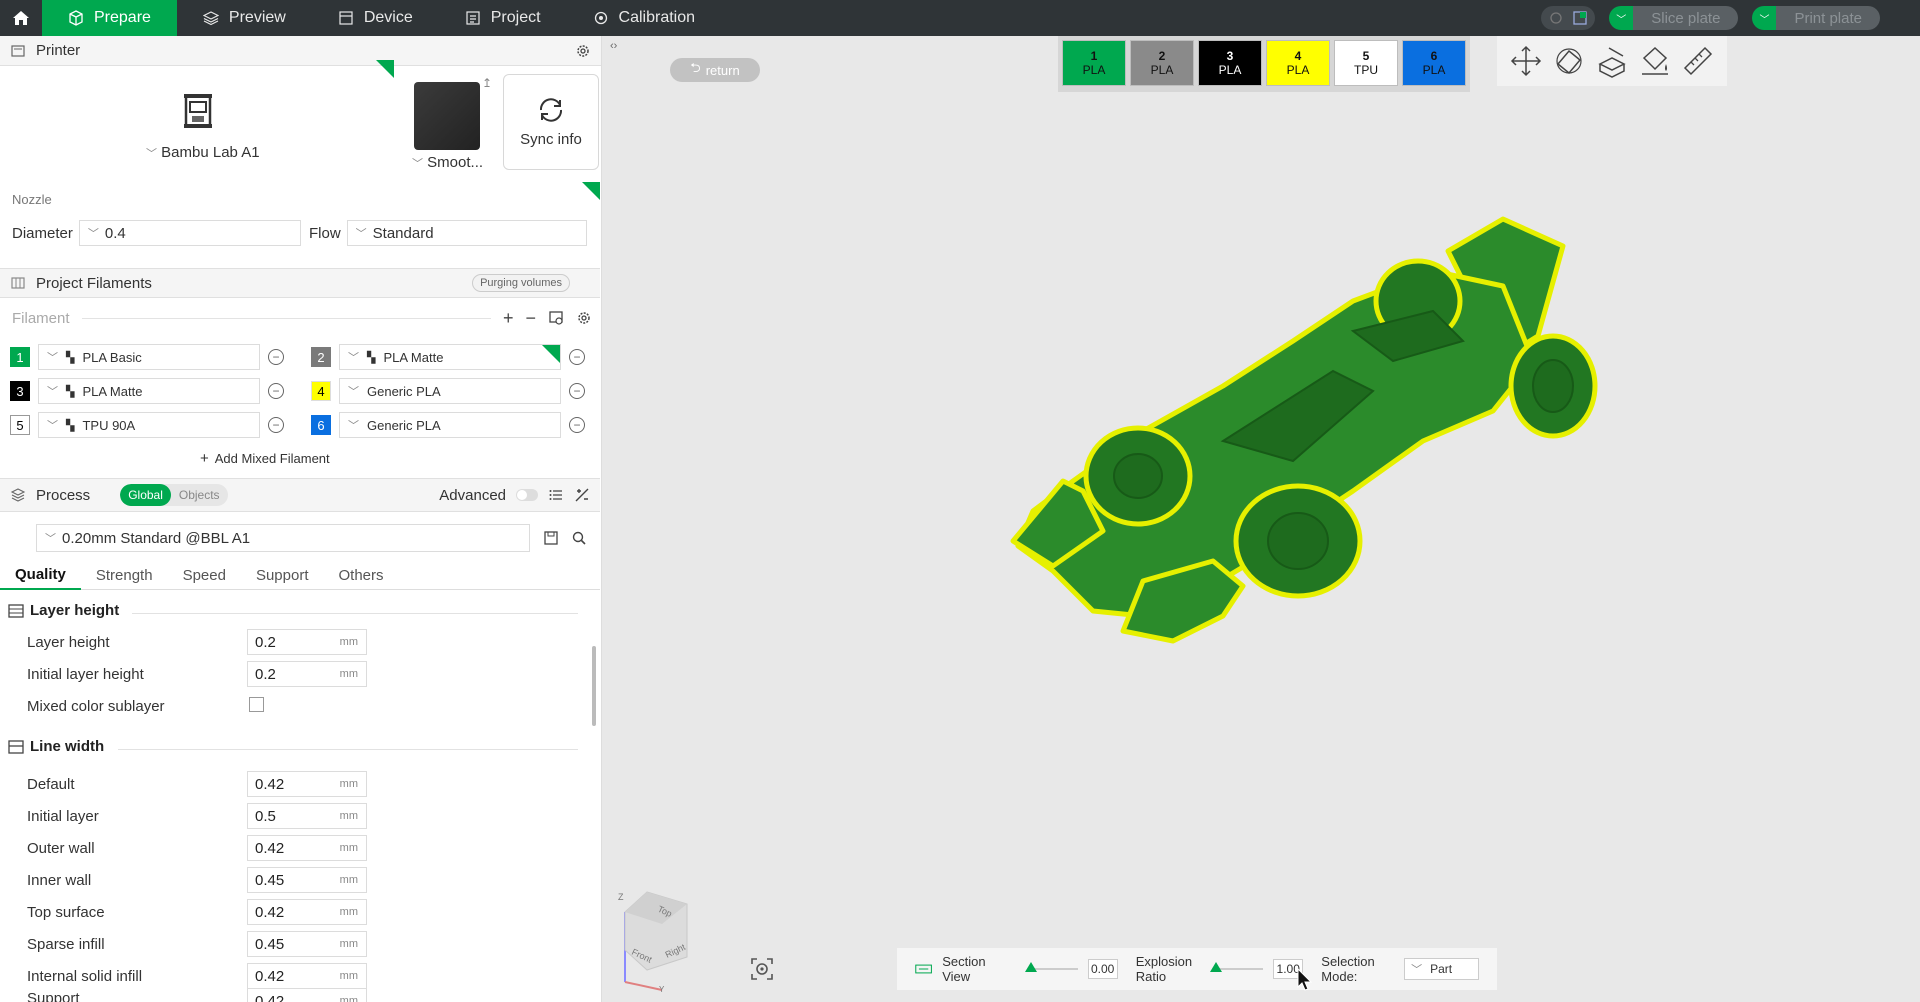 This screenshot has width=1920, height=1002. What do you see at coordinates (527, 495) in the screenshot?
I see `advanced-switch` at bounding box center [527, 495].